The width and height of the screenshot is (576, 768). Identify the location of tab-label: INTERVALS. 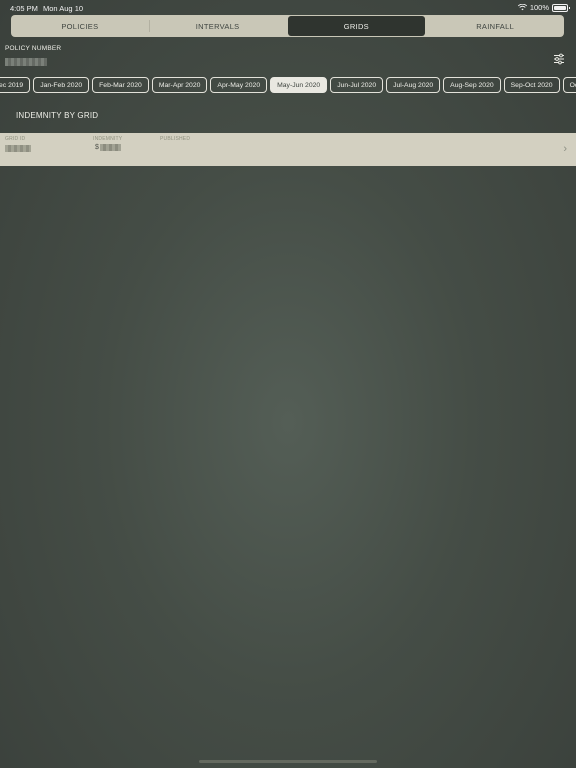
(217, 26).